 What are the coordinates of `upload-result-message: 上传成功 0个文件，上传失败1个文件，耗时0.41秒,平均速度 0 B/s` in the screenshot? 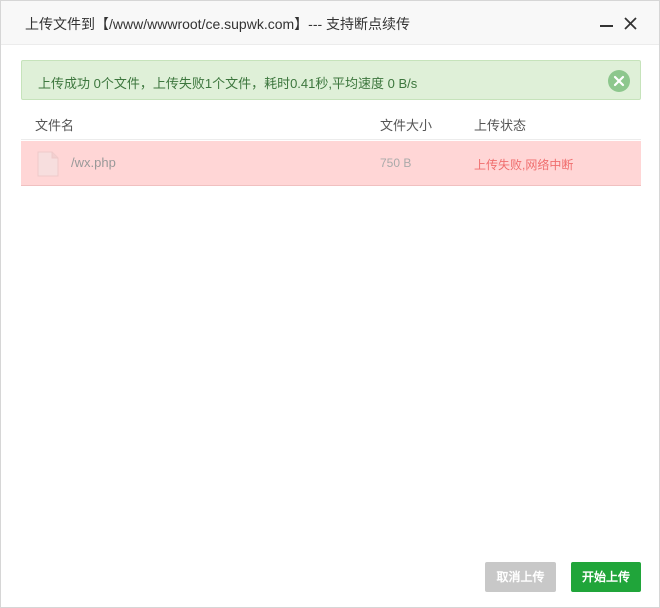 It's located at (228, 83).